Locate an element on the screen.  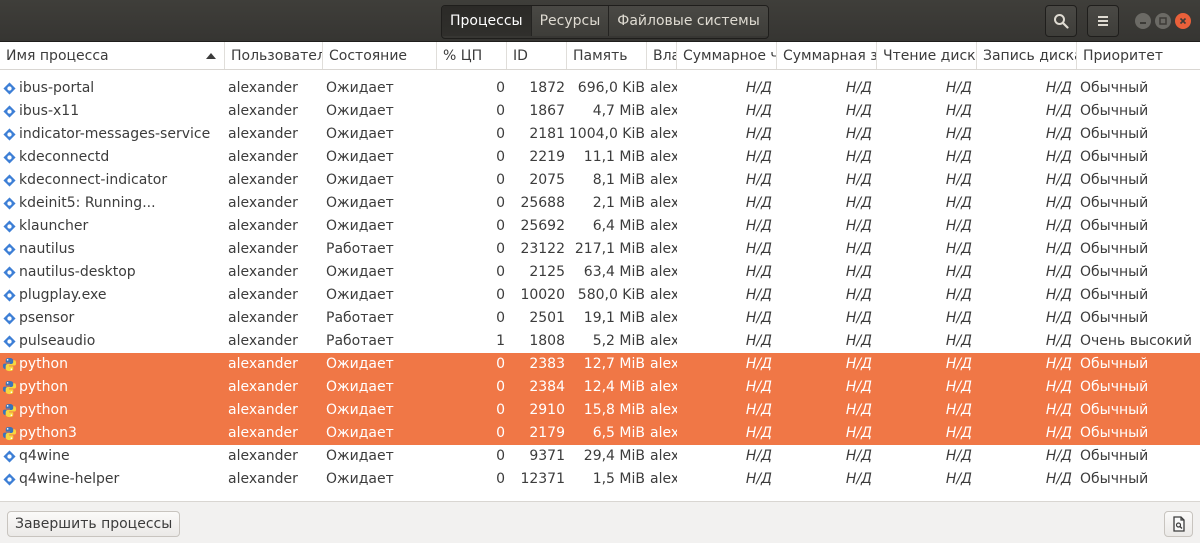
column-disk-read: Чтение диска is located at coordinates (927, 55).